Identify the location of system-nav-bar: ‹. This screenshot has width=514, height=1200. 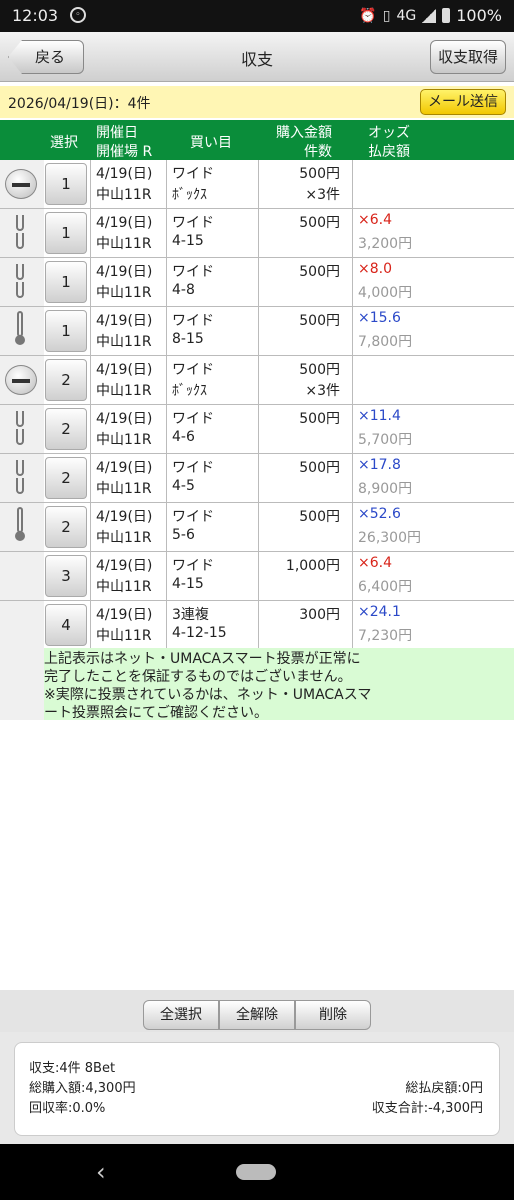
(257, 1172).